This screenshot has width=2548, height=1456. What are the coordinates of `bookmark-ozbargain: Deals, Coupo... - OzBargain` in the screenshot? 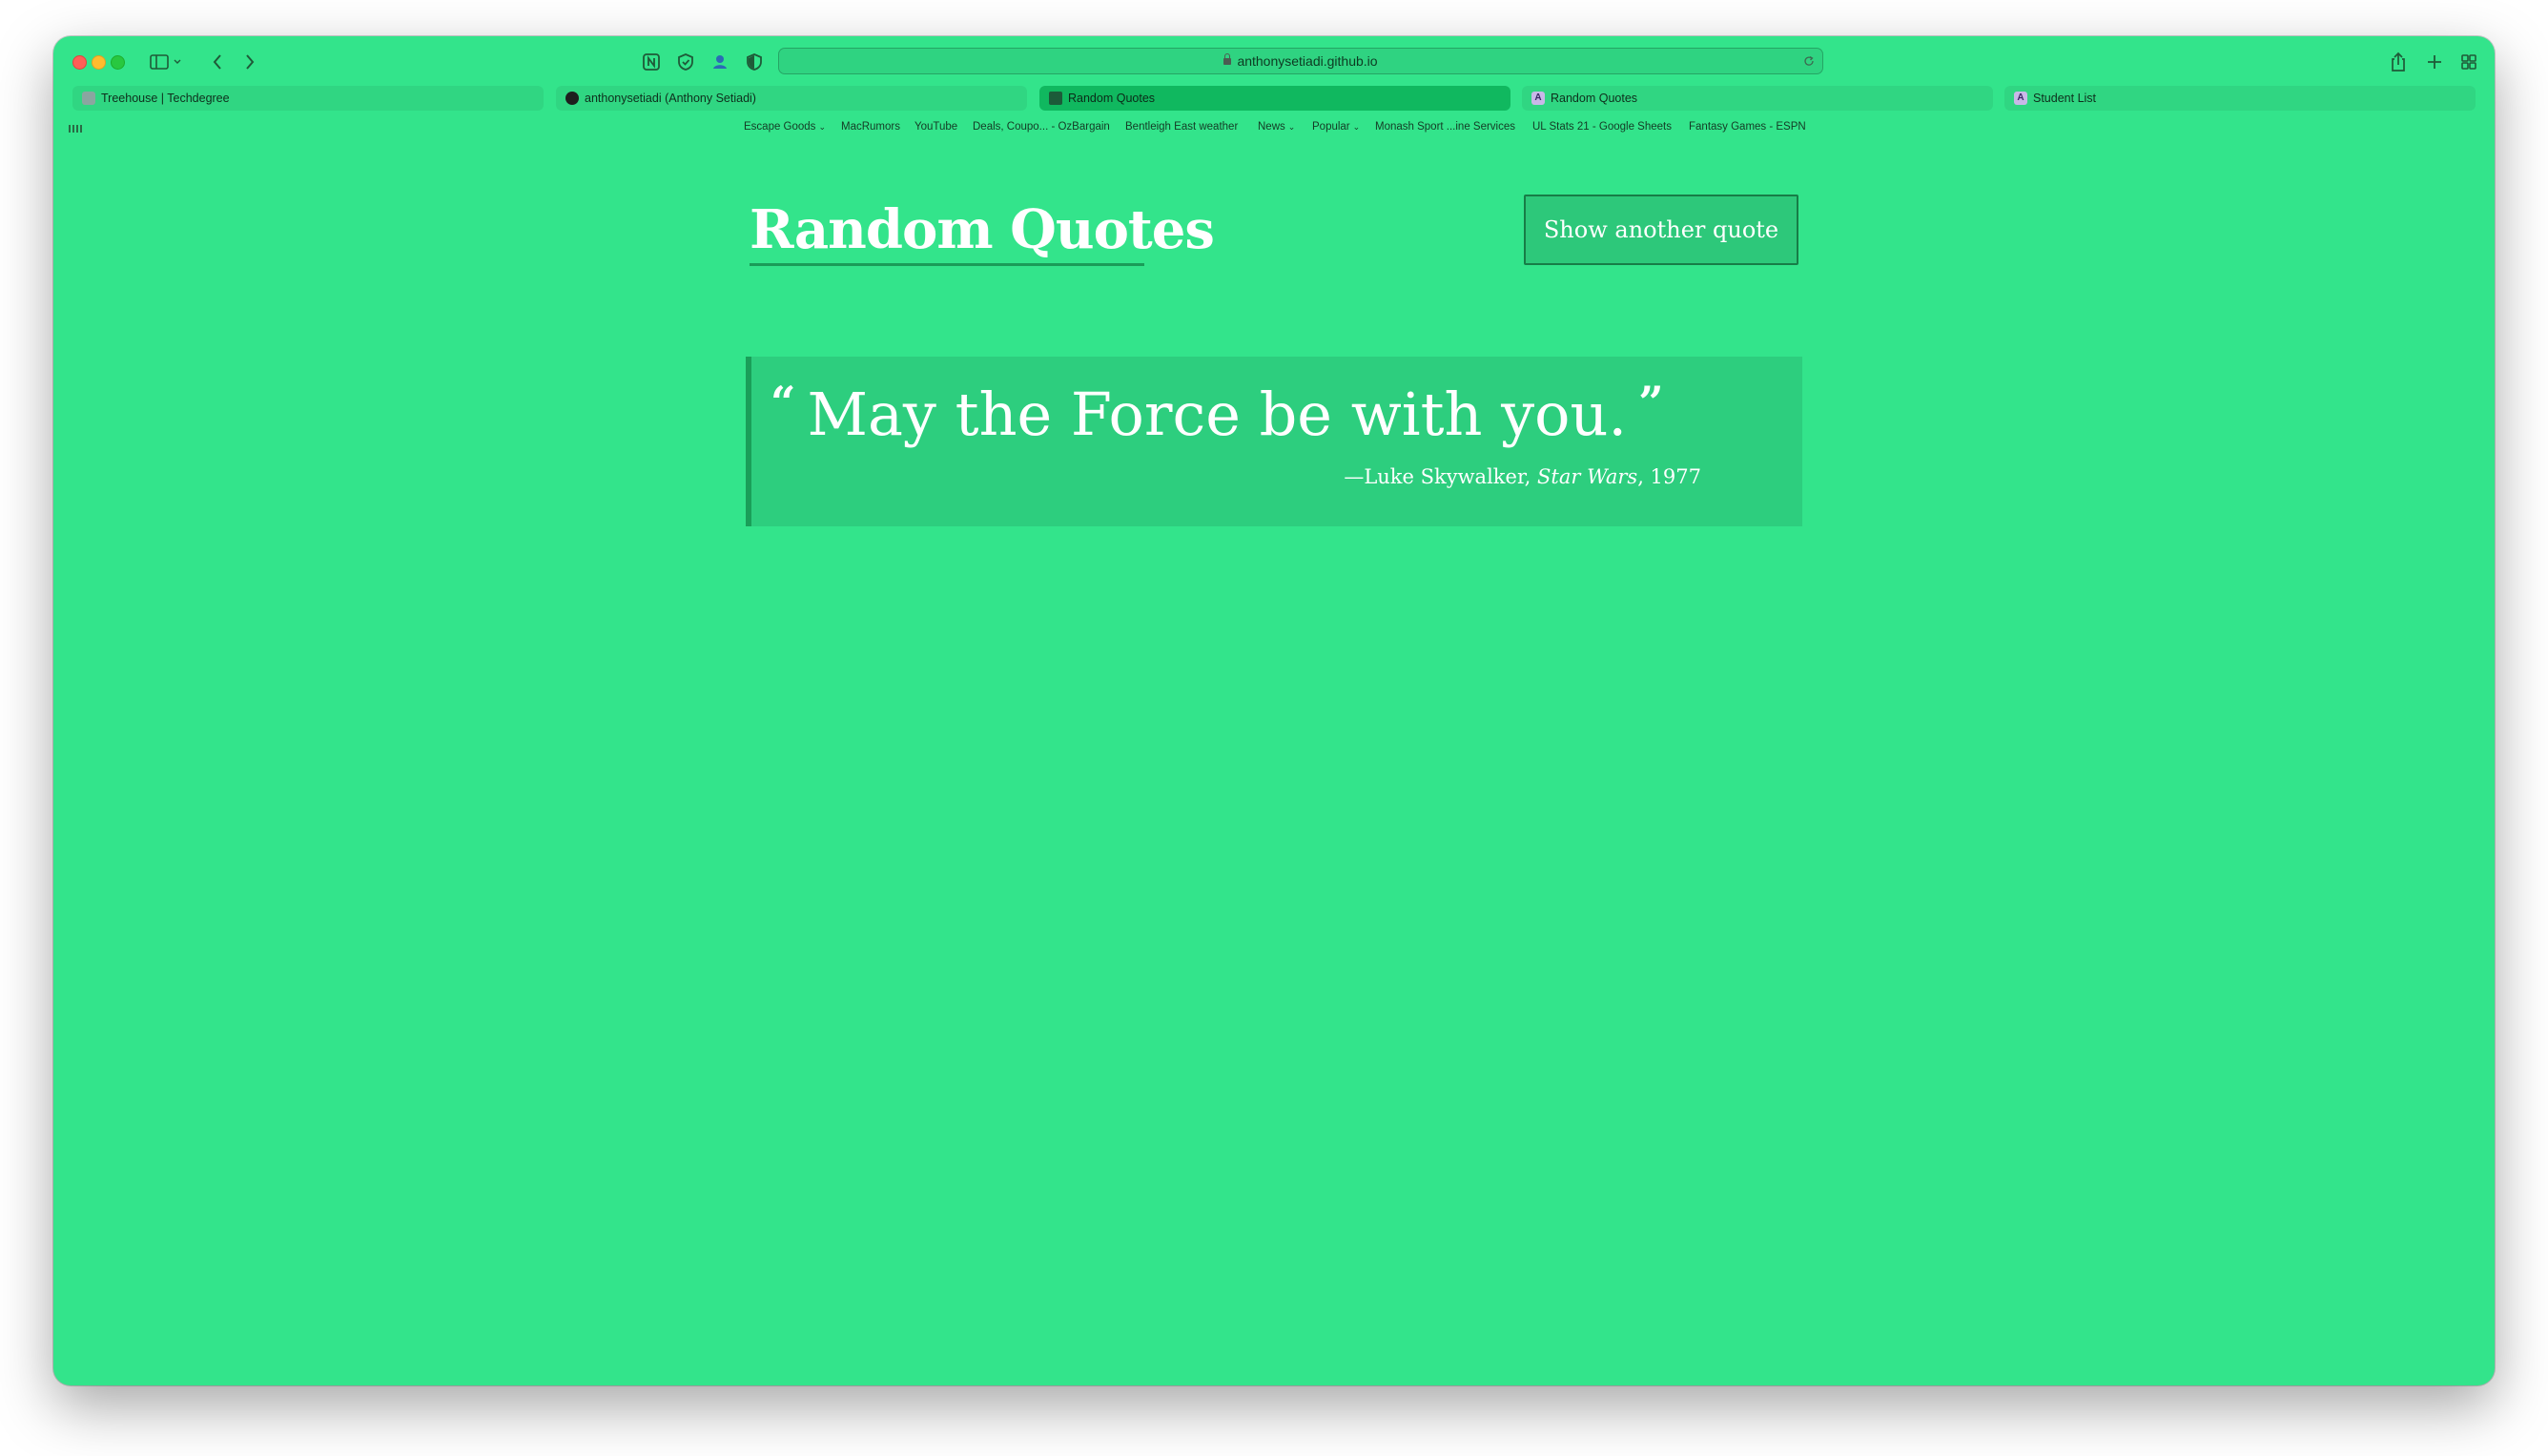 It's located at (1042, 127).